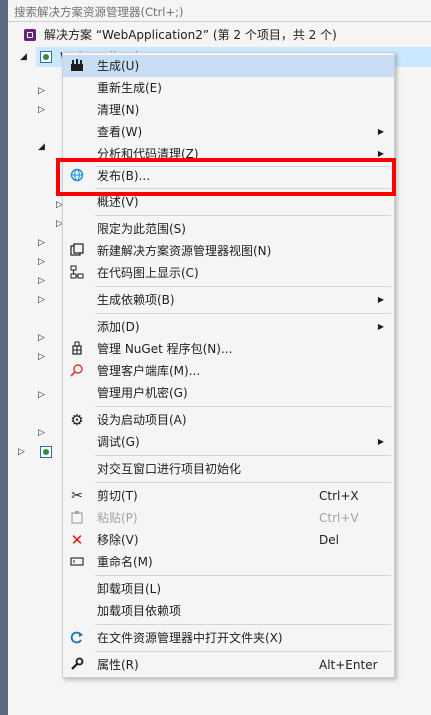 This screenshot has width=431, height=715. I want to click on menu-item-rename: 重命名(M), so click(228, 562).